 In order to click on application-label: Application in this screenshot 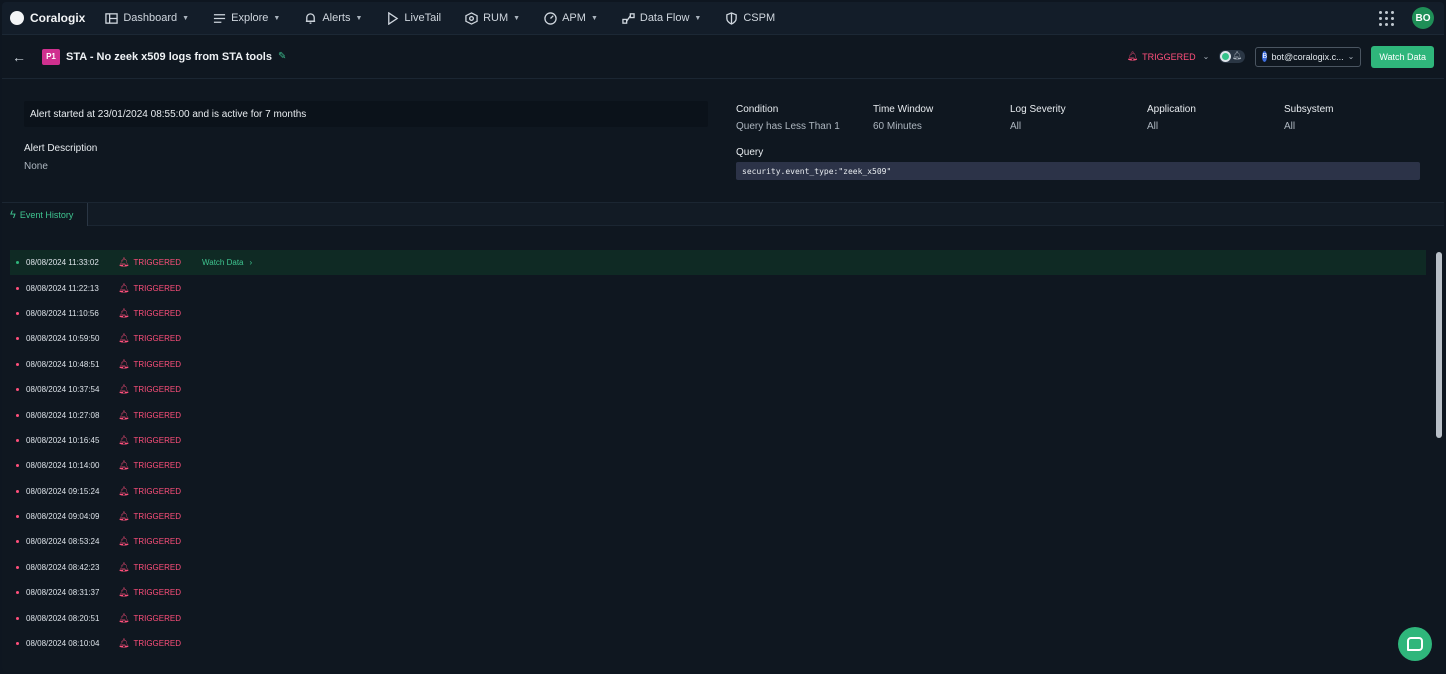, I will do `click(1171, 109)`.